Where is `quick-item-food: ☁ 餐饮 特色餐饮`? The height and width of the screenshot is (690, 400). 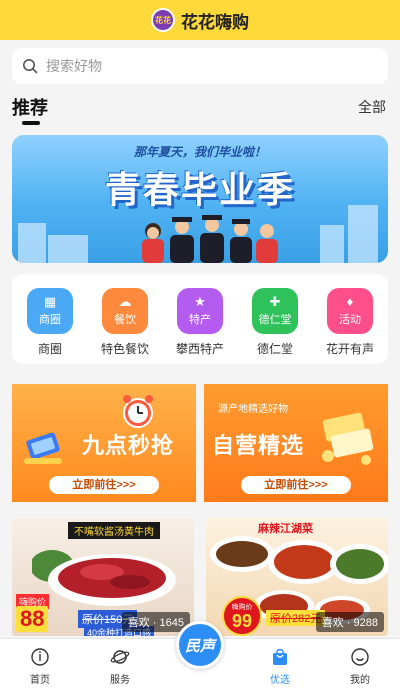 quick-item-food: ☁ 餐饮 特色餐饮 is located at coordinates (125, 322).